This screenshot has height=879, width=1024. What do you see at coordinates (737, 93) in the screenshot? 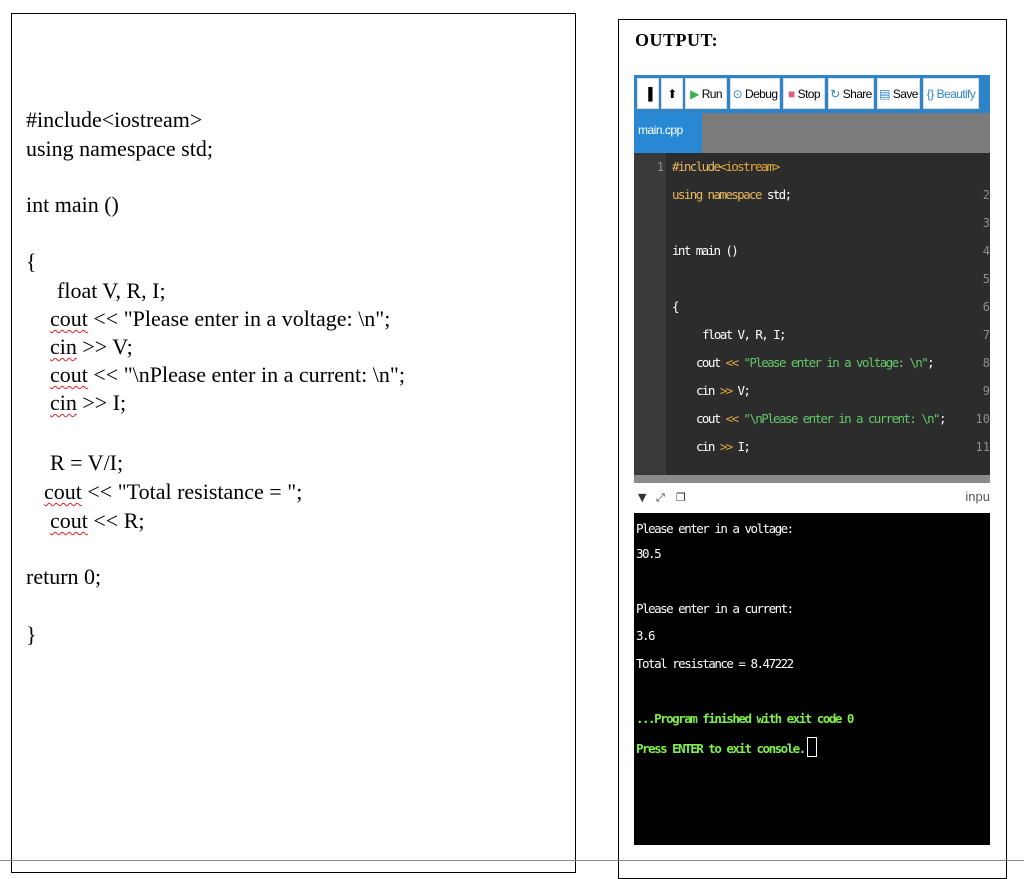
I see `debug-icon: ⊙` at bounding box center [737, 93].